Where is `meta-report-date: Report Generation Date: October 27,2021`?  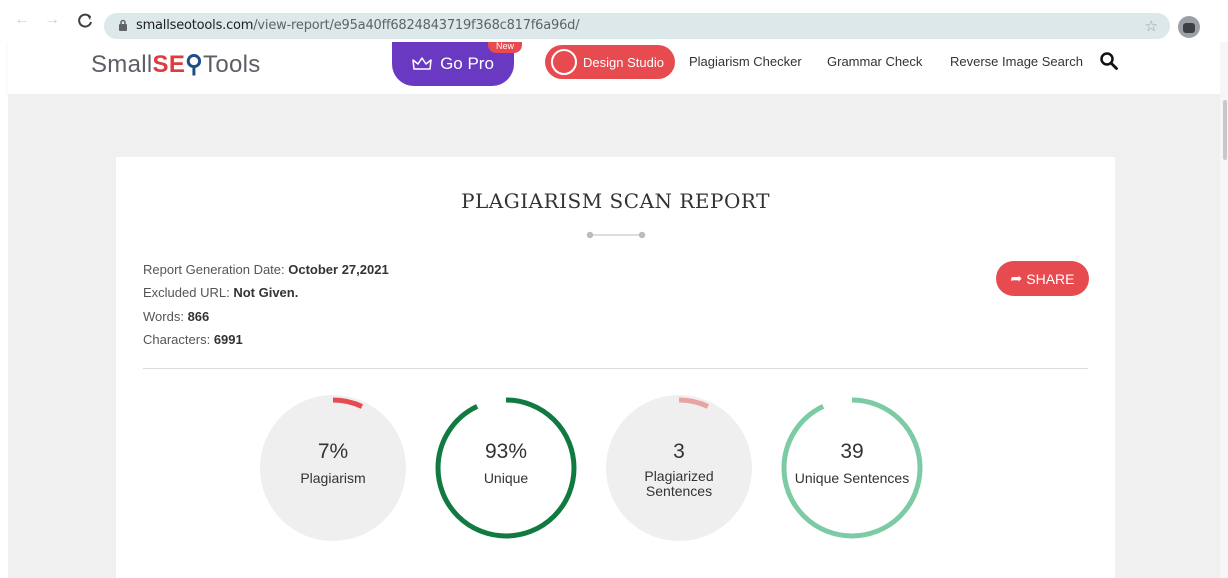
meta-report-date: Report Generation Date: October 27,2021 is located at coordinates (266, 269).